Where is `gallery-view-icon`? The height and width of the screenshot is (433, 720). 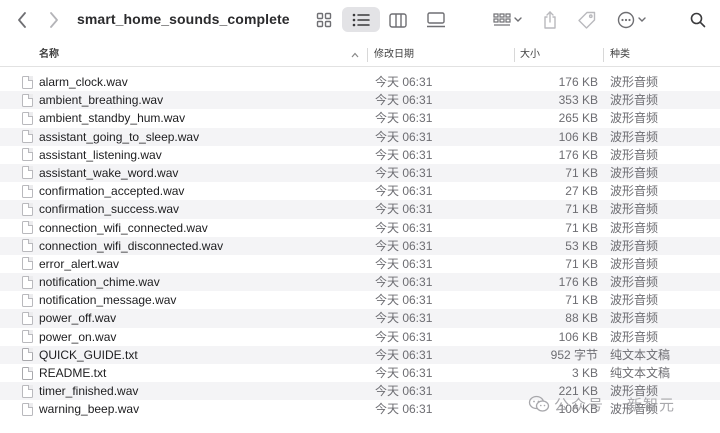
gallery-view-icon is located at coordinates (436, 20).